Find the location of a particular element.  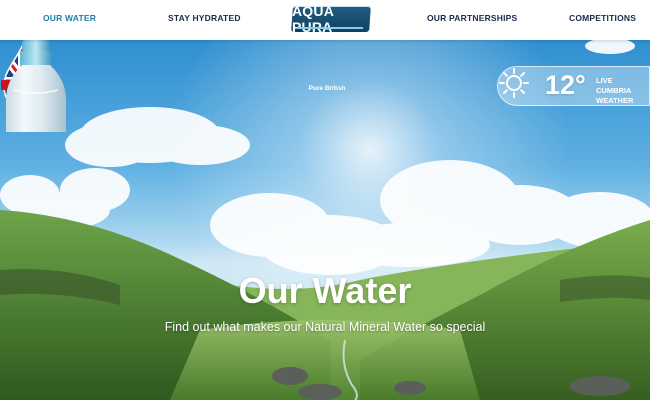

nav-link-our-water: OUR WATER is located at coordinates (69, 18).